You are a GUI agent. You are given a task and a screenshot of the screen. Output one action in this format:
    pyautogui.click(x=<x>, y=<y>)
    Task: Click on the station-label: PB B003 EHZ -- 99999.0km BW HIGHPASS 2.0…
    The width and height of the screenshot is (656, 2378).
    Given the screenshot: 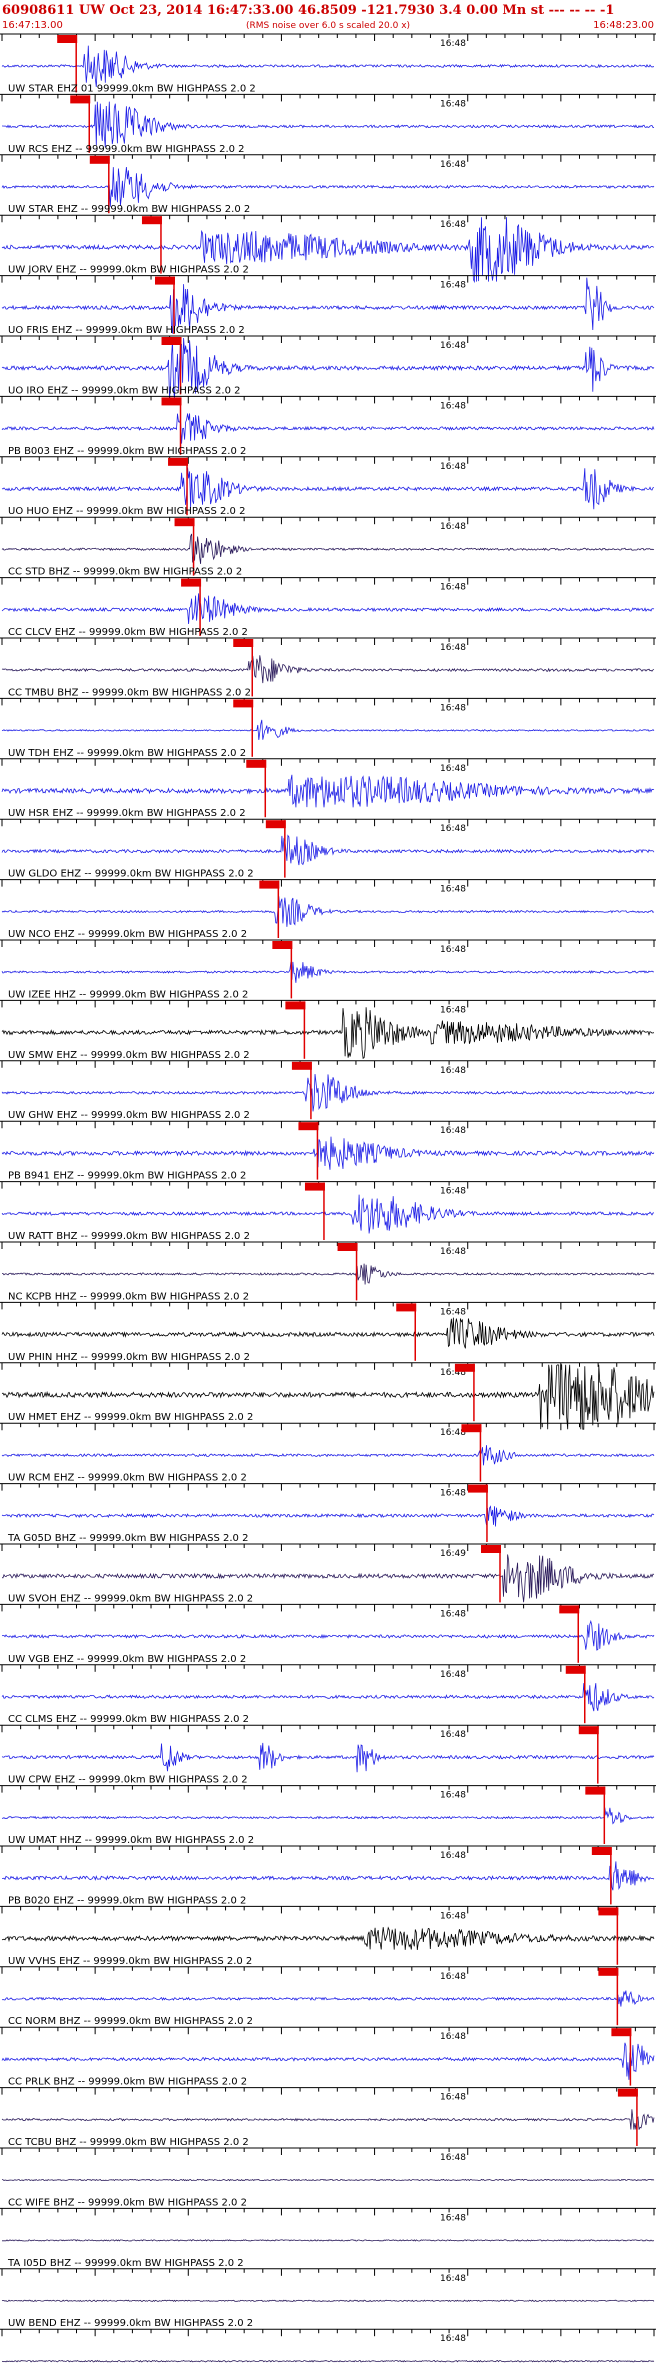 What is the action you would take?
    pyautogui.click(x=127, y=451)
    